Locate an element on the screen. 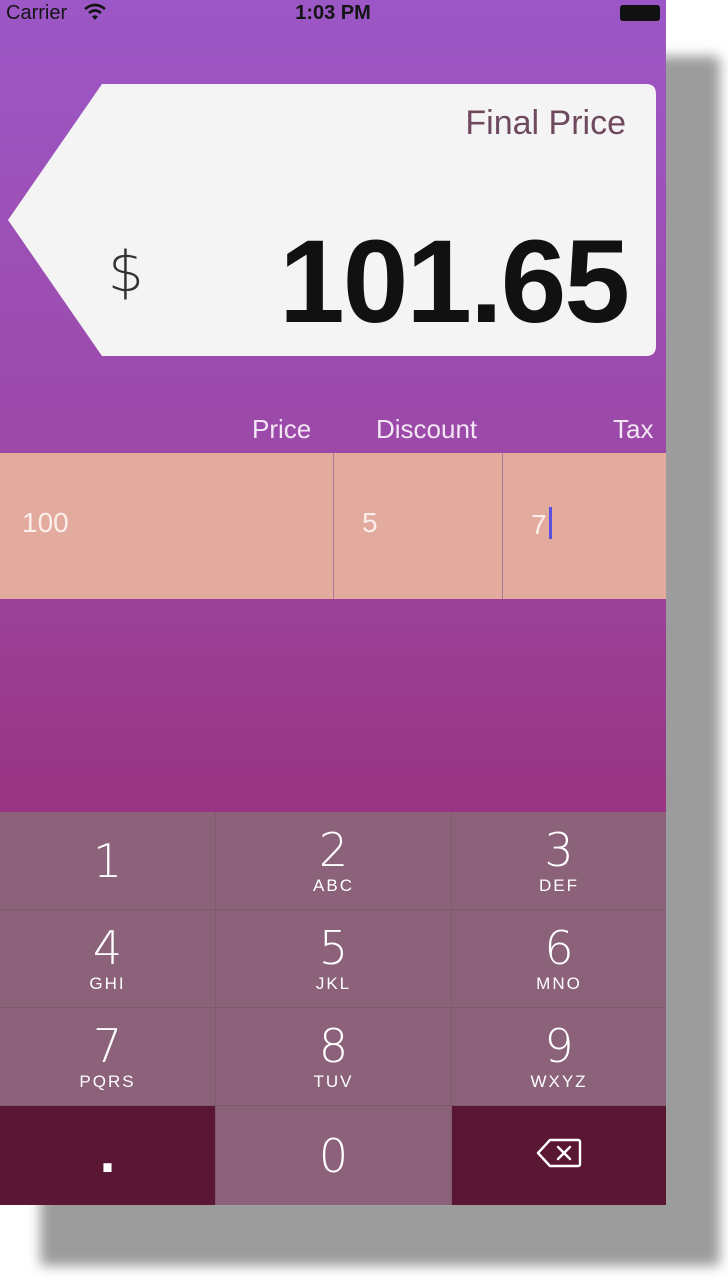  key-letters: WXYZ is located at coordinates (559, 1081).